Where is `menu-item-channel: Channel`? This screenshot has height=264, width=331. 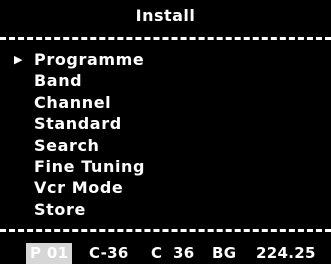
menu-item-channel: Channel is located at coordinates (165, 102).